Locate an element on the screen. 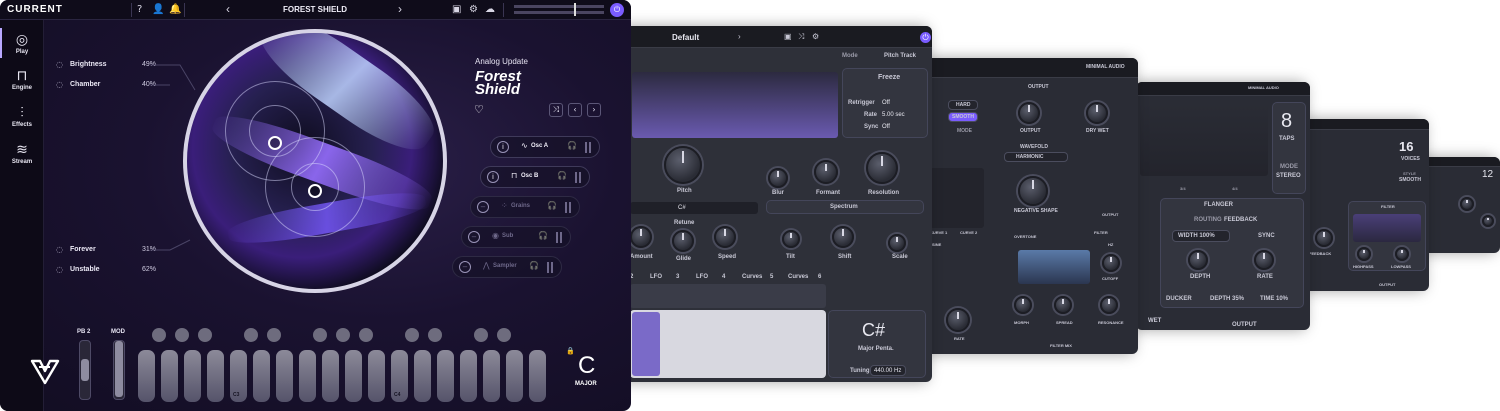  user-icon: 👤 is located at coordinates (158, 9).